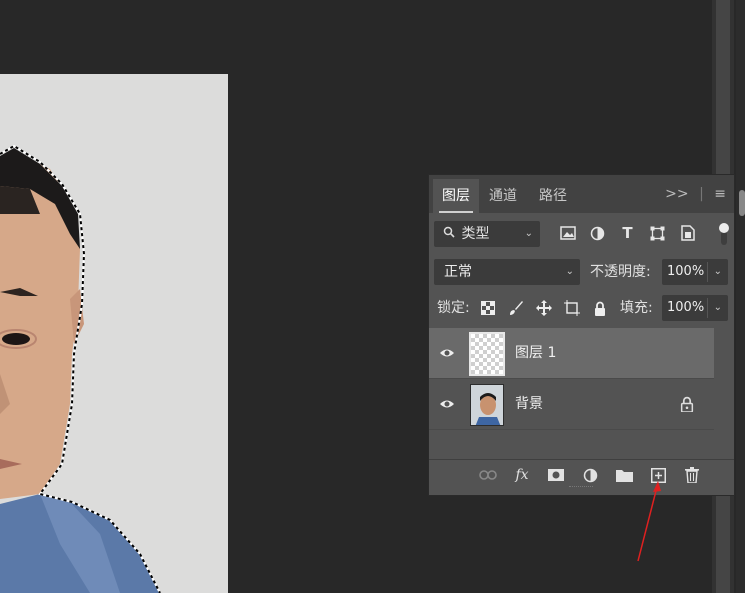  Describe the element at coordinates (503, 196) in the screenshot. I see `tab-channels: 通道` at that location.